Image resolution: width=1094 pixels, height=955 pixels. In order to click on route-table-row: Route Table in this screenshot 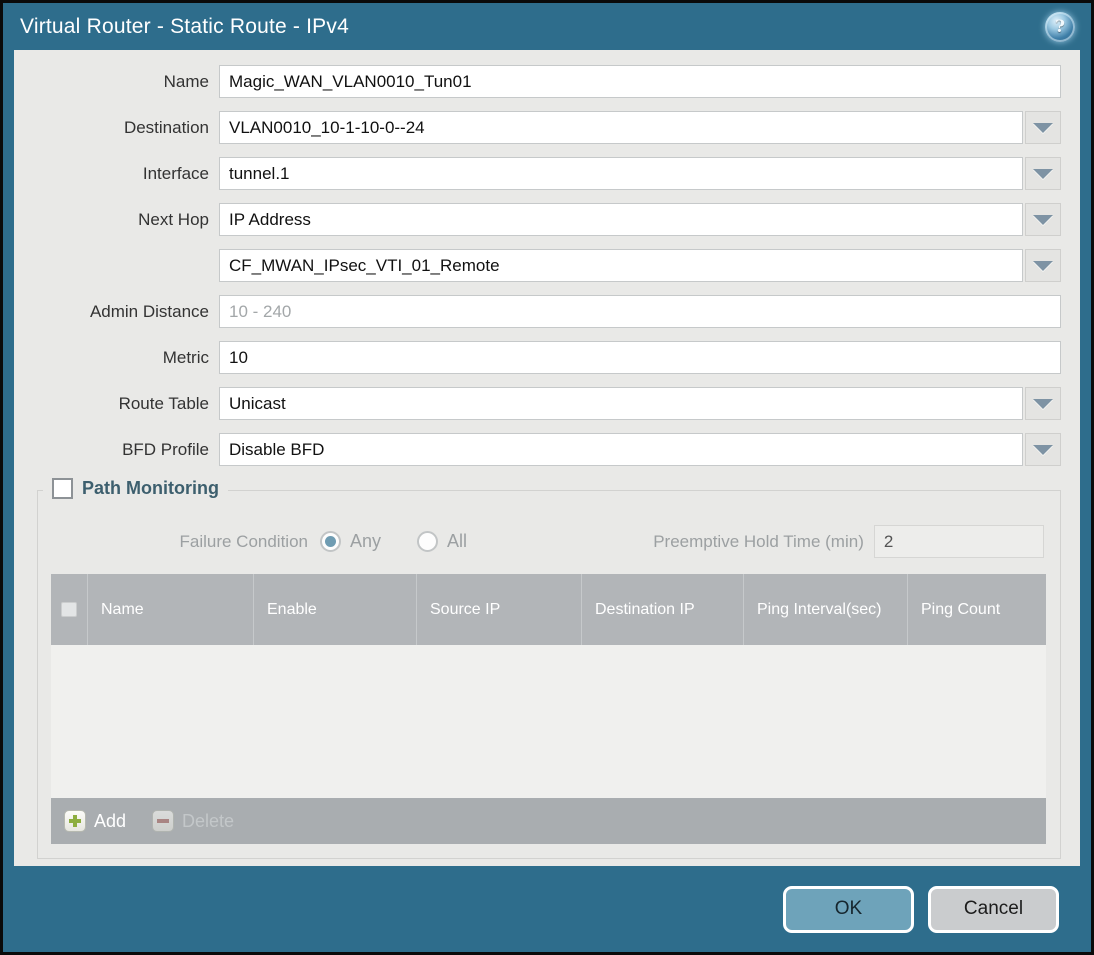, I will do `click(537, 403)`.